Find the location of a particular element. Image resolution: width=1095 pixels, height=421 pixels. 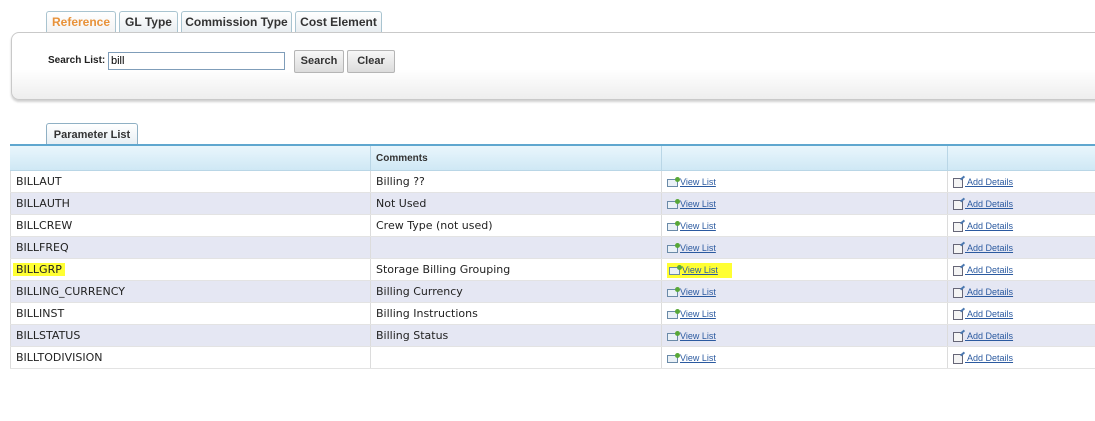

param-name: BILLCREW is located at coordinates (44, 225).